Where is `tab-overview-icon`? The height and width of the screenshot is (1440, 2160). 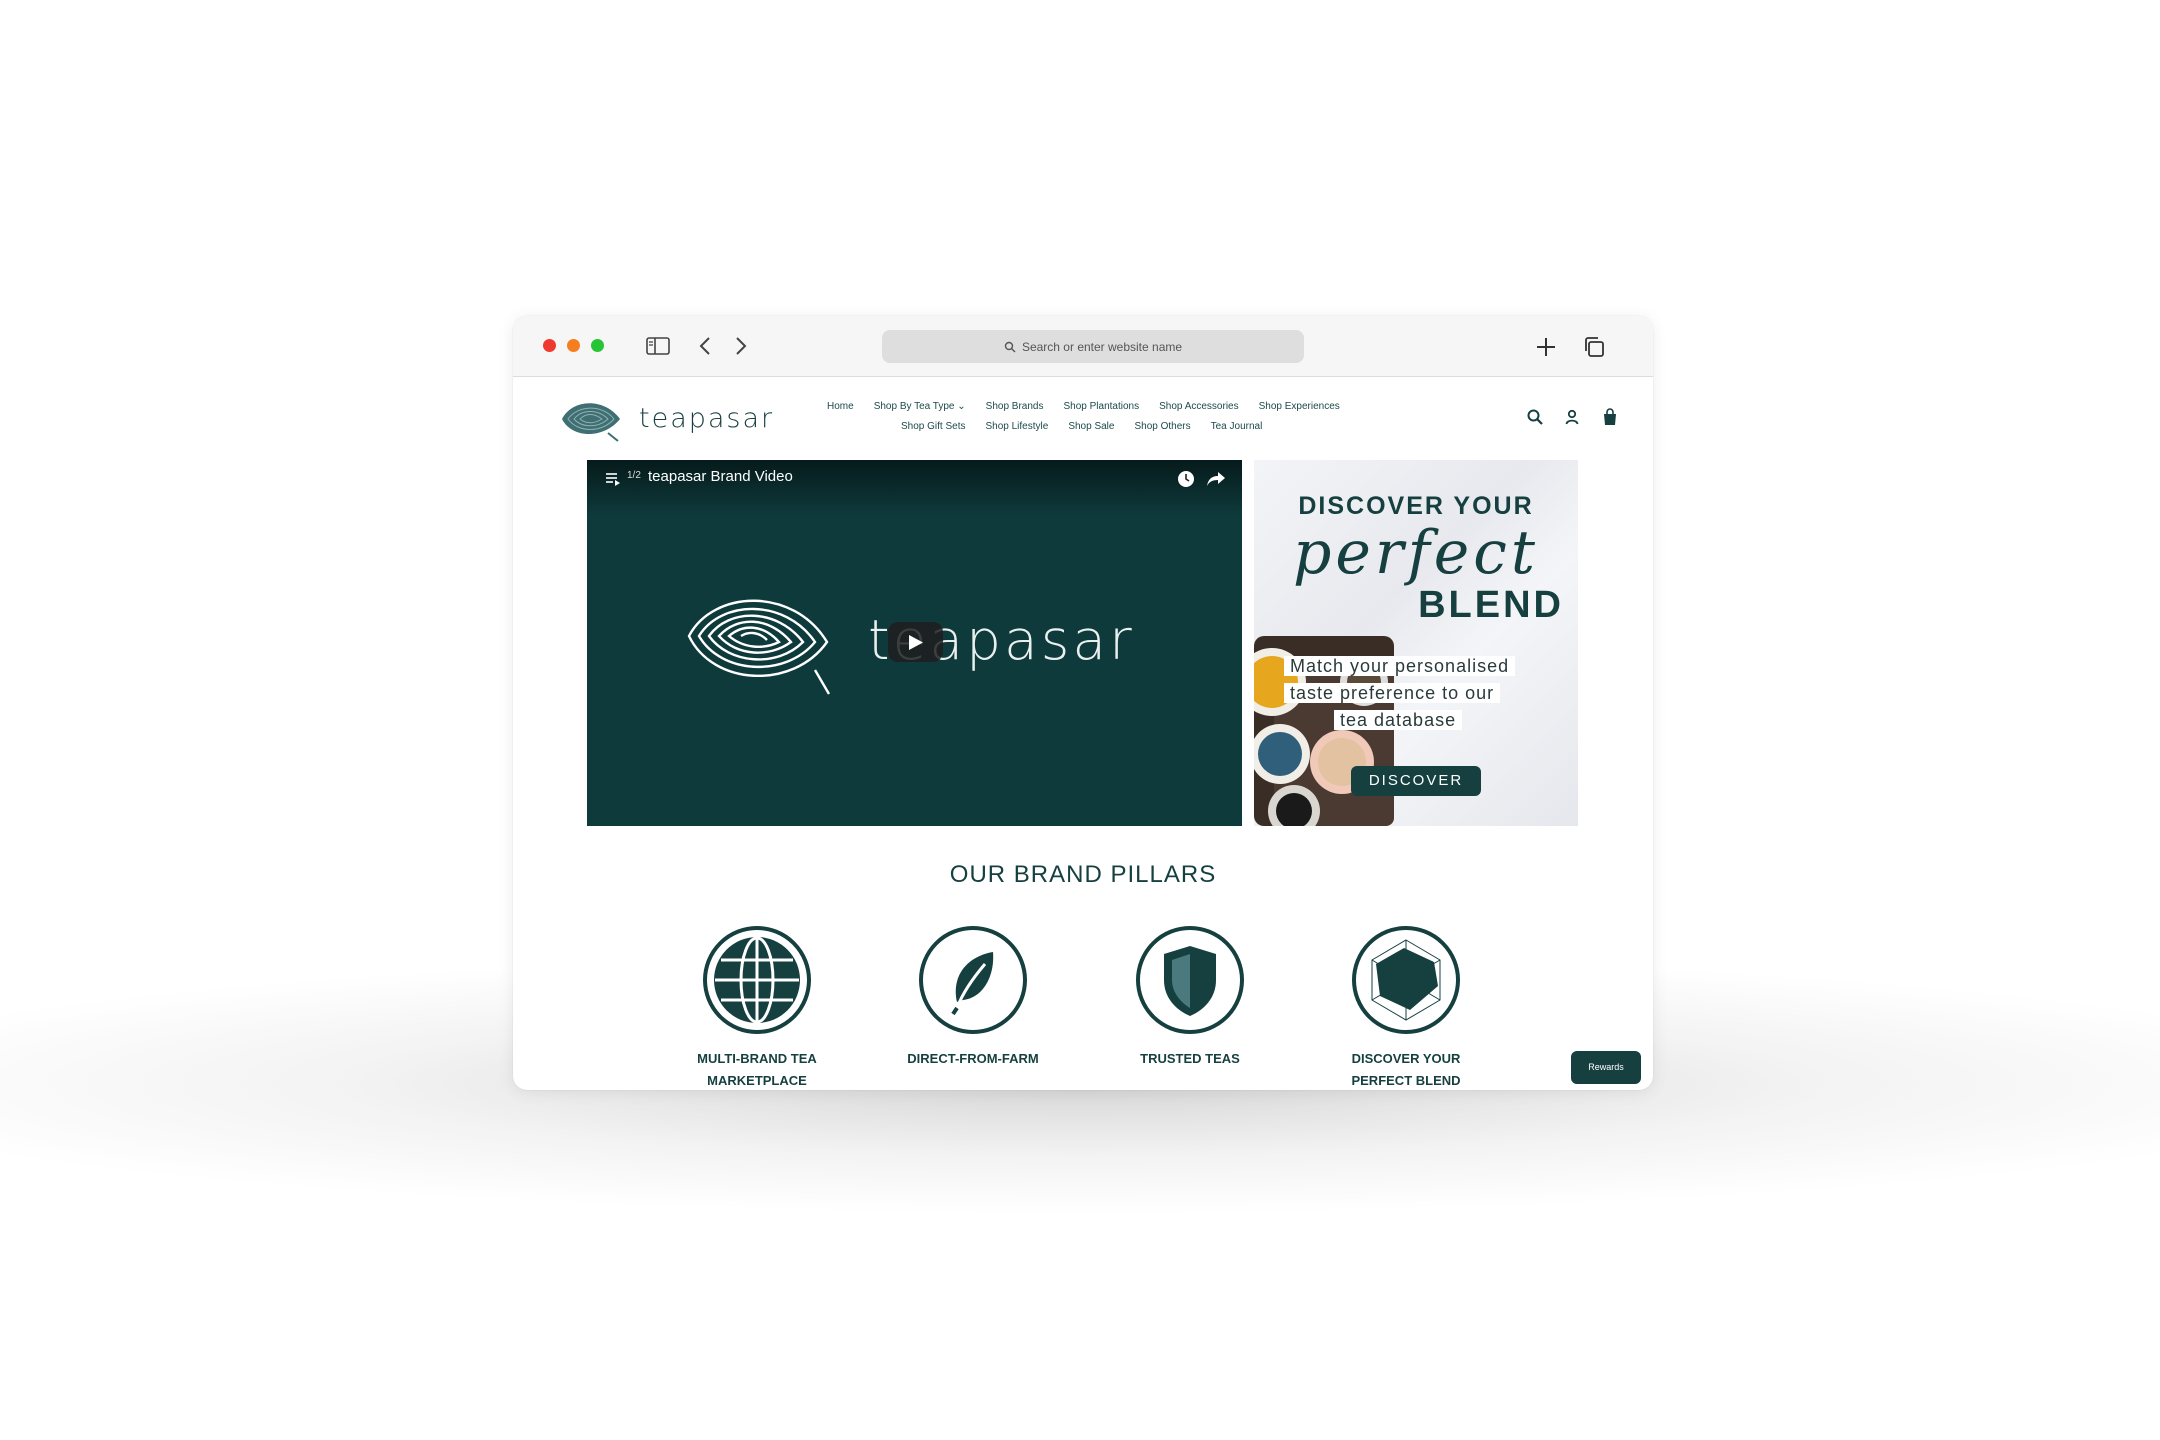
tab-overview-icon is located at coordinates (1594, 347).